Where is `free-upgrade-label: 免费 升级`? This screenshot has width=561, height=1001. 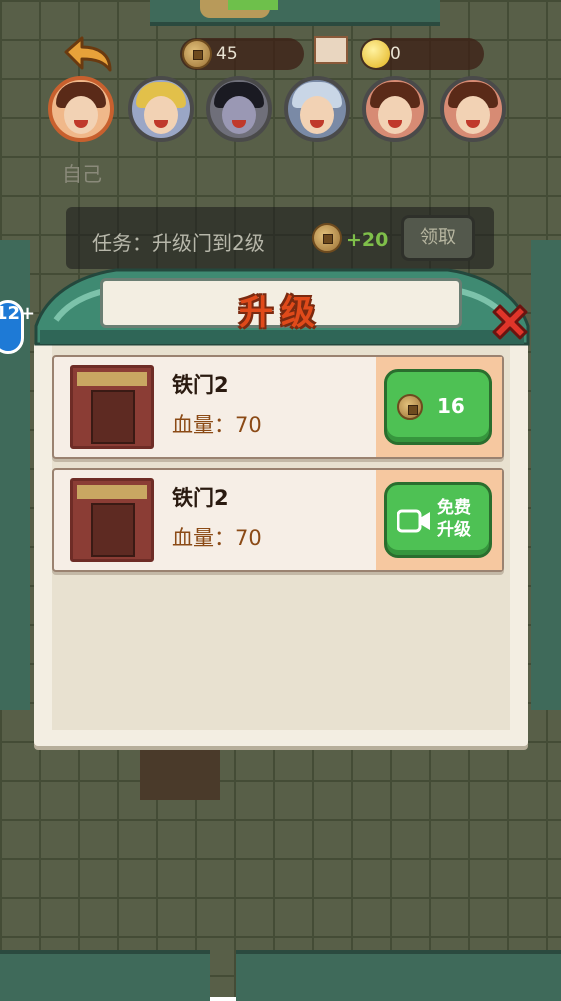 free-upgrade-label: 免费 升级 is located at coordinates (454, 519).